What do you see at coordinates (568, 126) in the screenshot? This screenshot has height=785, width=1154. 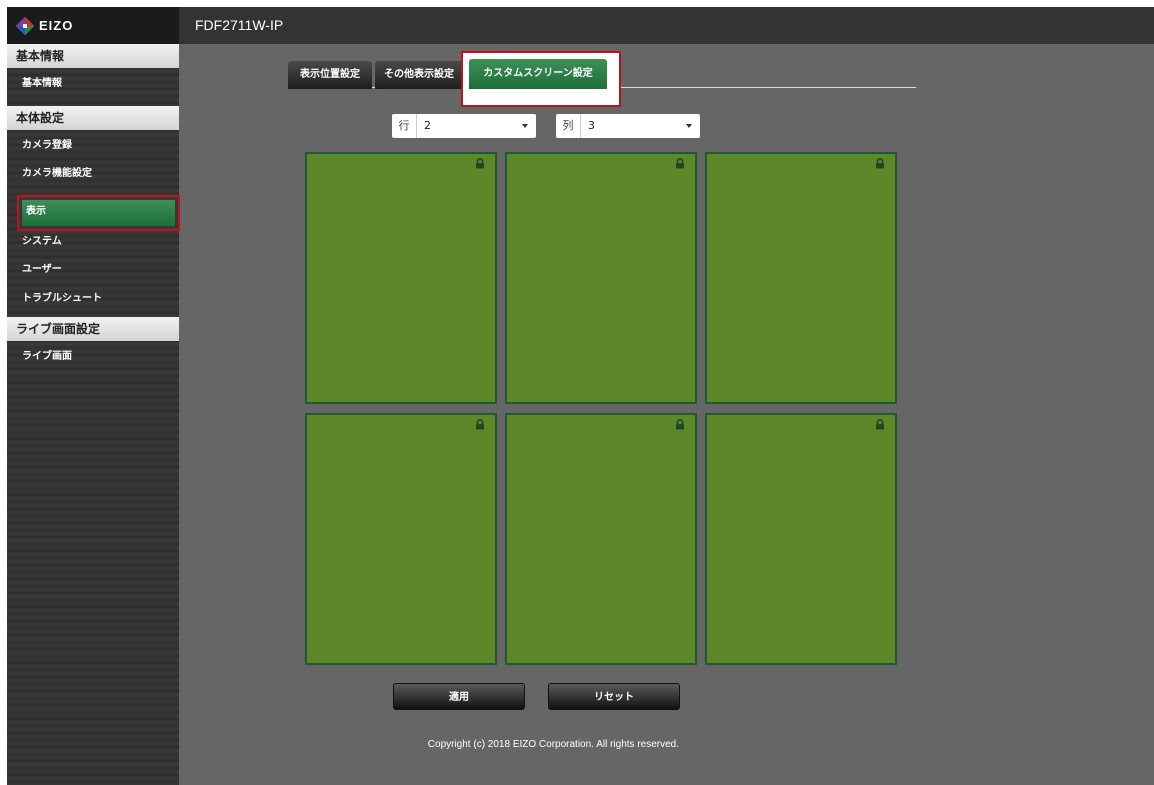 I see `column-label: 列` at bounding box center [568, 126].